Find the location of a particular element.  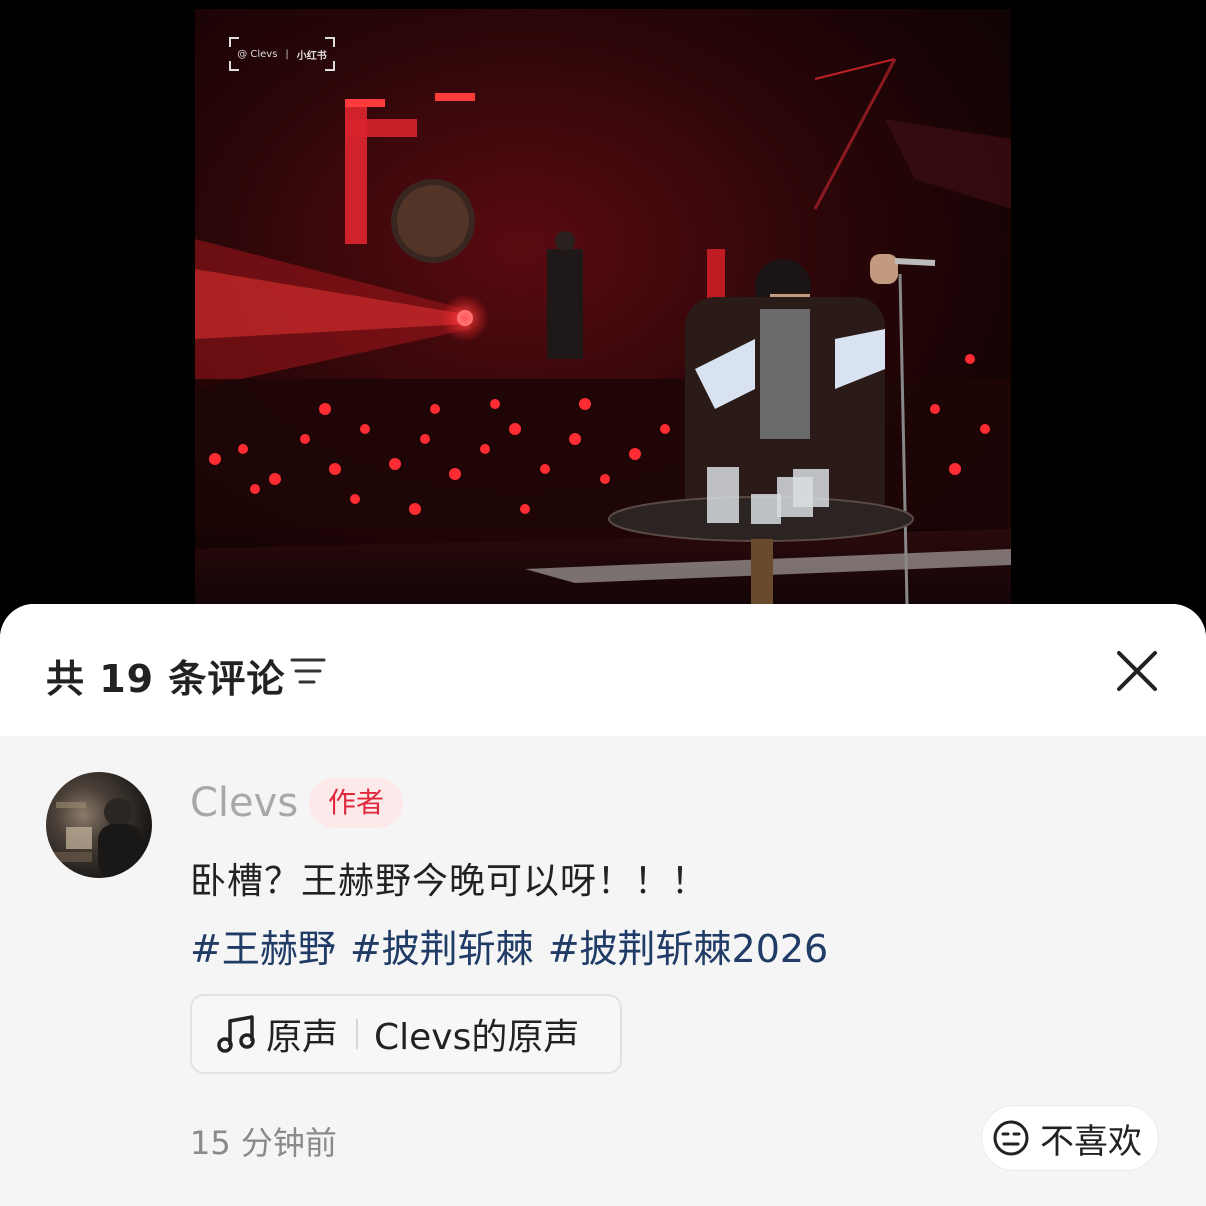

watermark: @ Clevs | 小红书 is located at coordinates (282, 54).